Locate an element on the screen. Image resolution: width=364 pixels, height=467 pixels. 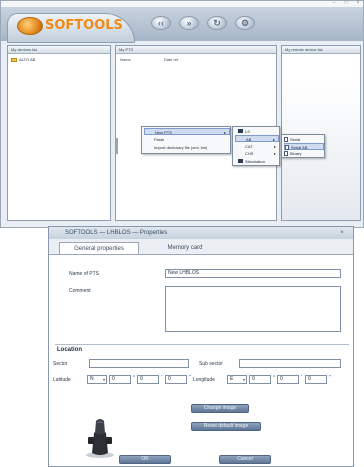
pane-splitter is located at coordinates (117, 146).